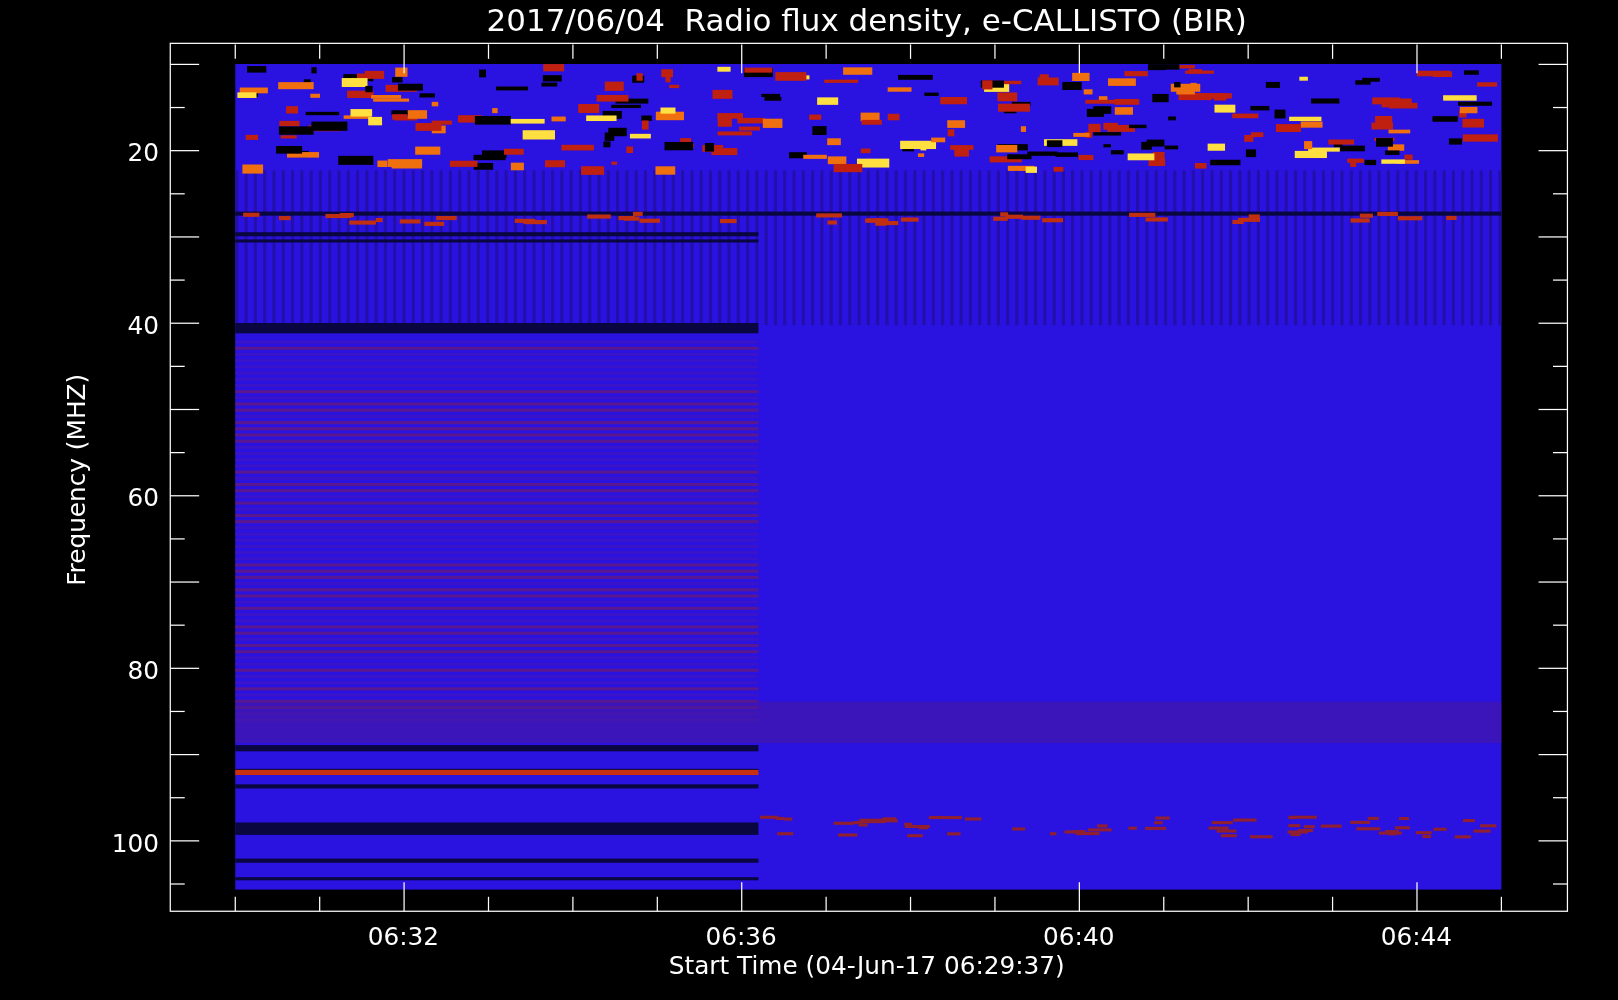  Describe the element at coordinates (76, 479) in the screenshot. I see `y-axis-label: Frequency (MHZ)` at that location.